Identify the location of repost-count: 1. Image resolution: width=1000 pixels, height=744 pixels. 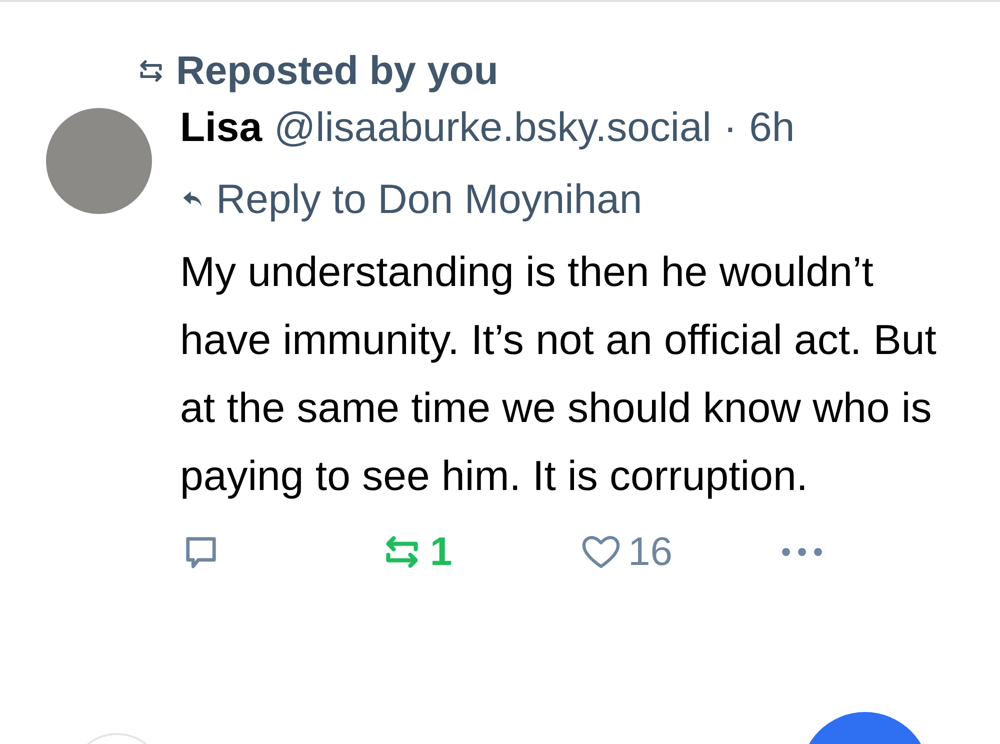
(441, 552).